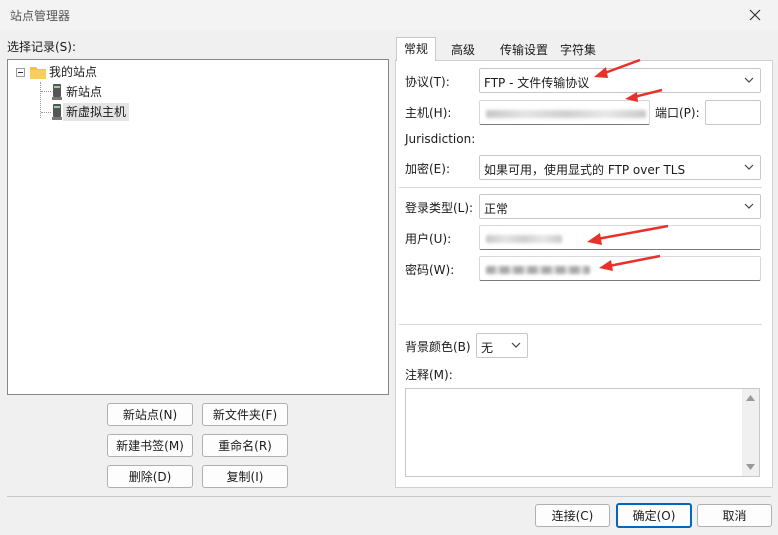  Describe the element at coordinates (427, 169) in the screenshot. I see `encryption-label: 加密(E):` at that location.